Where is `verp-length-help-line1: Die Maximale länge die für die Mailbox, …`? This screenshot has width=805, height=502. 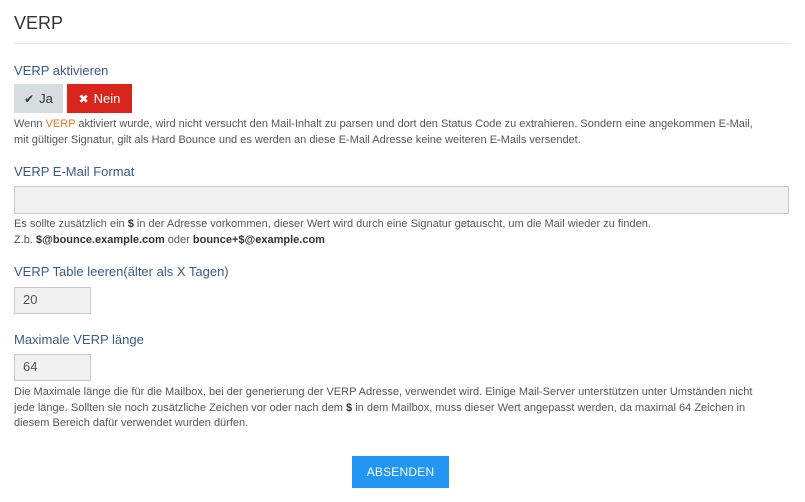 verp-length-help-line1: Die Maximale länge die für die Mailbox, … is located at coordinates (383, 392).